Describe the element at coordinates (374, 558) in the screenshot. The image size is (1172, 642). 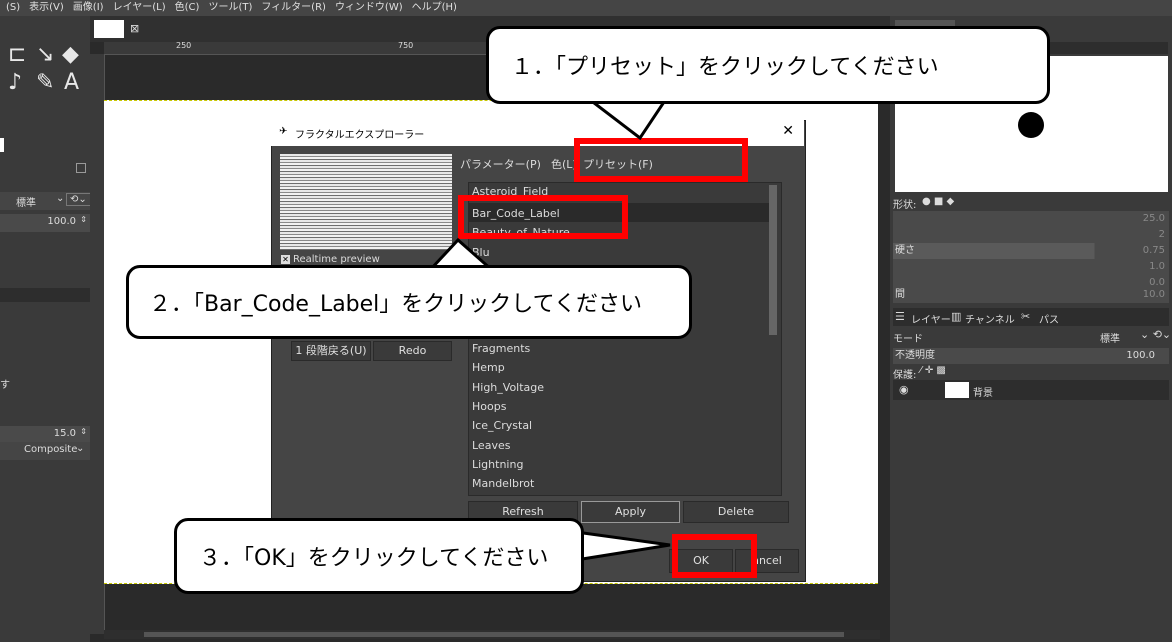
I see `callout-step3-text: ３．「OK」をクリックしてください` at that location.